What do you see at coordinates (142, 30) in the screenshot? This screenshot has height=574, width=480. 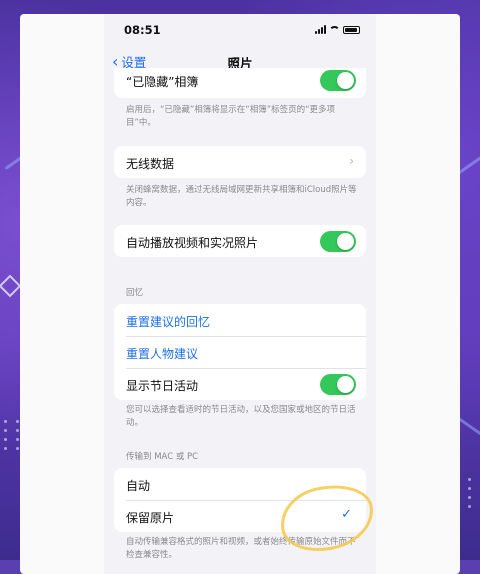 I see `status-time: 08:51` at bounding box center [142, 30].